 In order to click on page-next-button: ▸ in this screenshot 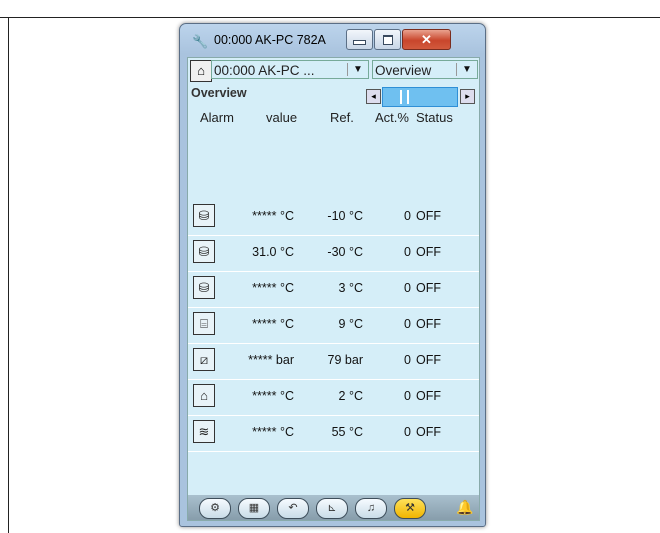, I will do `click(467, 96)`.